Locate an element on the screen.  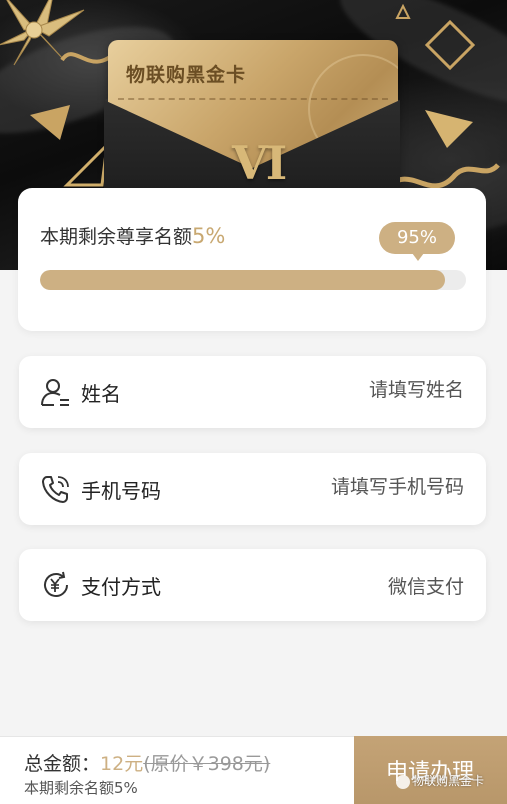
payment-row: 支付方式 微信支付 is located at coordinates (252, 585).